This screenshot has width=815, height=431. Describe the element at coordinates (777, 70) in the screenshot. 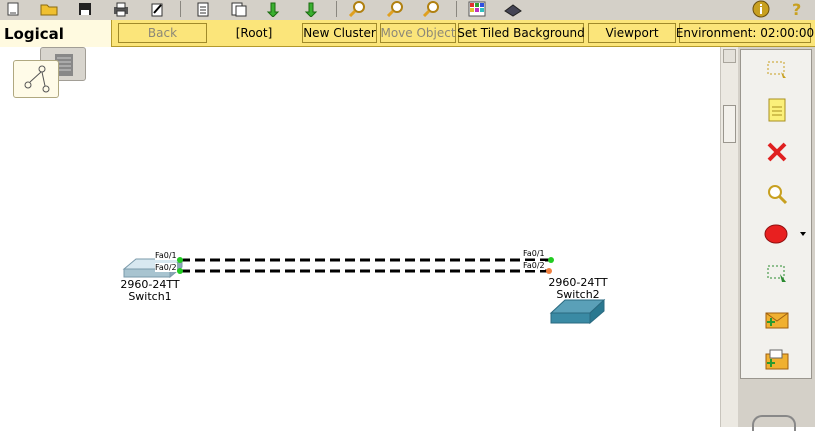

I see `select-icon` at that location.